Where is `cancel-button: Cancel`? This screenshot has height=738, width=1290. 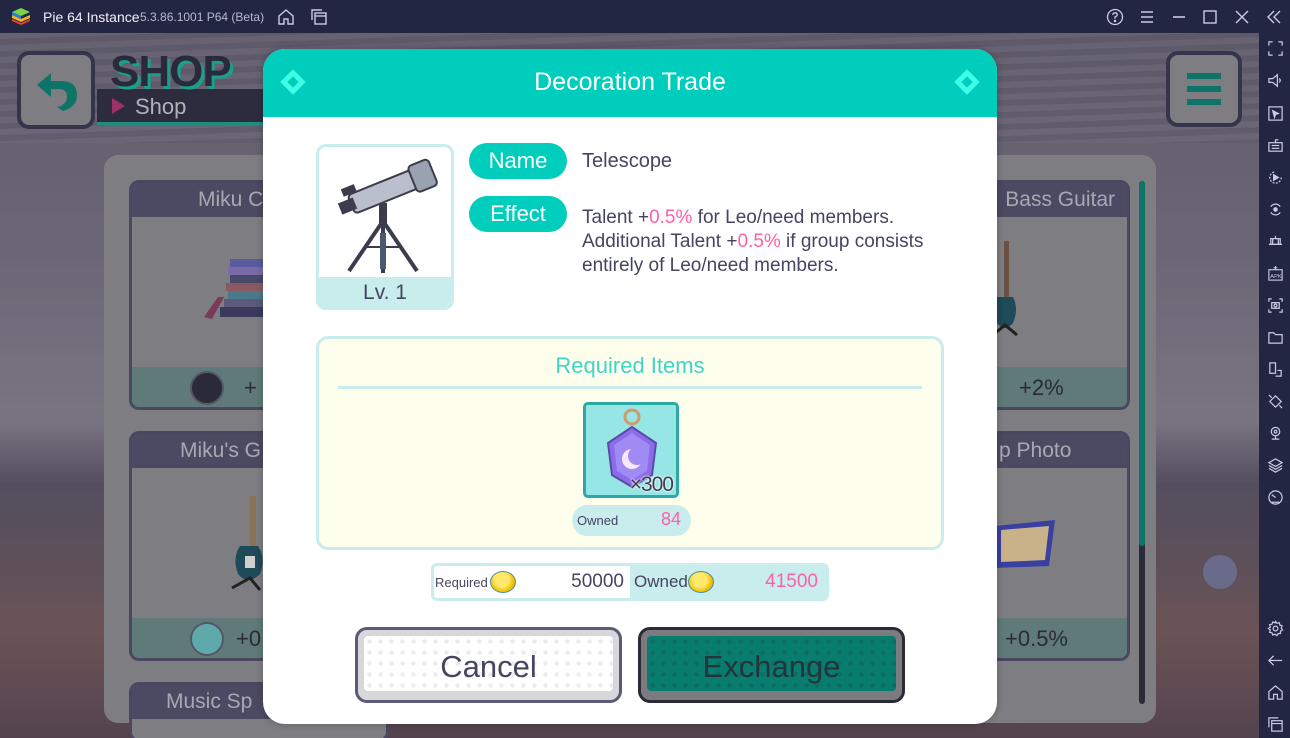
cancel-button: Cancel is located at coordinates (488, 665).